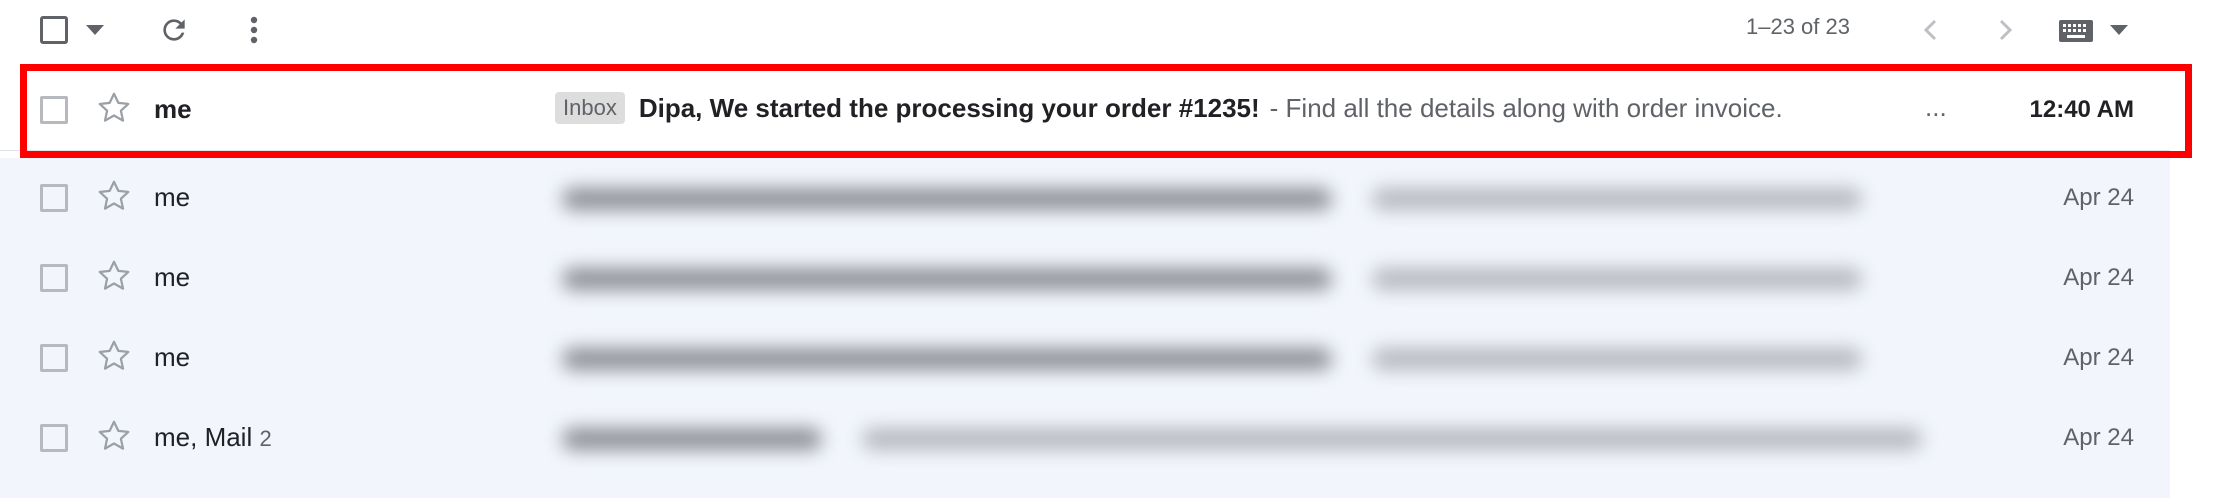  What do you see at coordinates (2119, 30) in the screenshot?
I see `input-tools-caret-icon` at bounding box center [2119, 30].